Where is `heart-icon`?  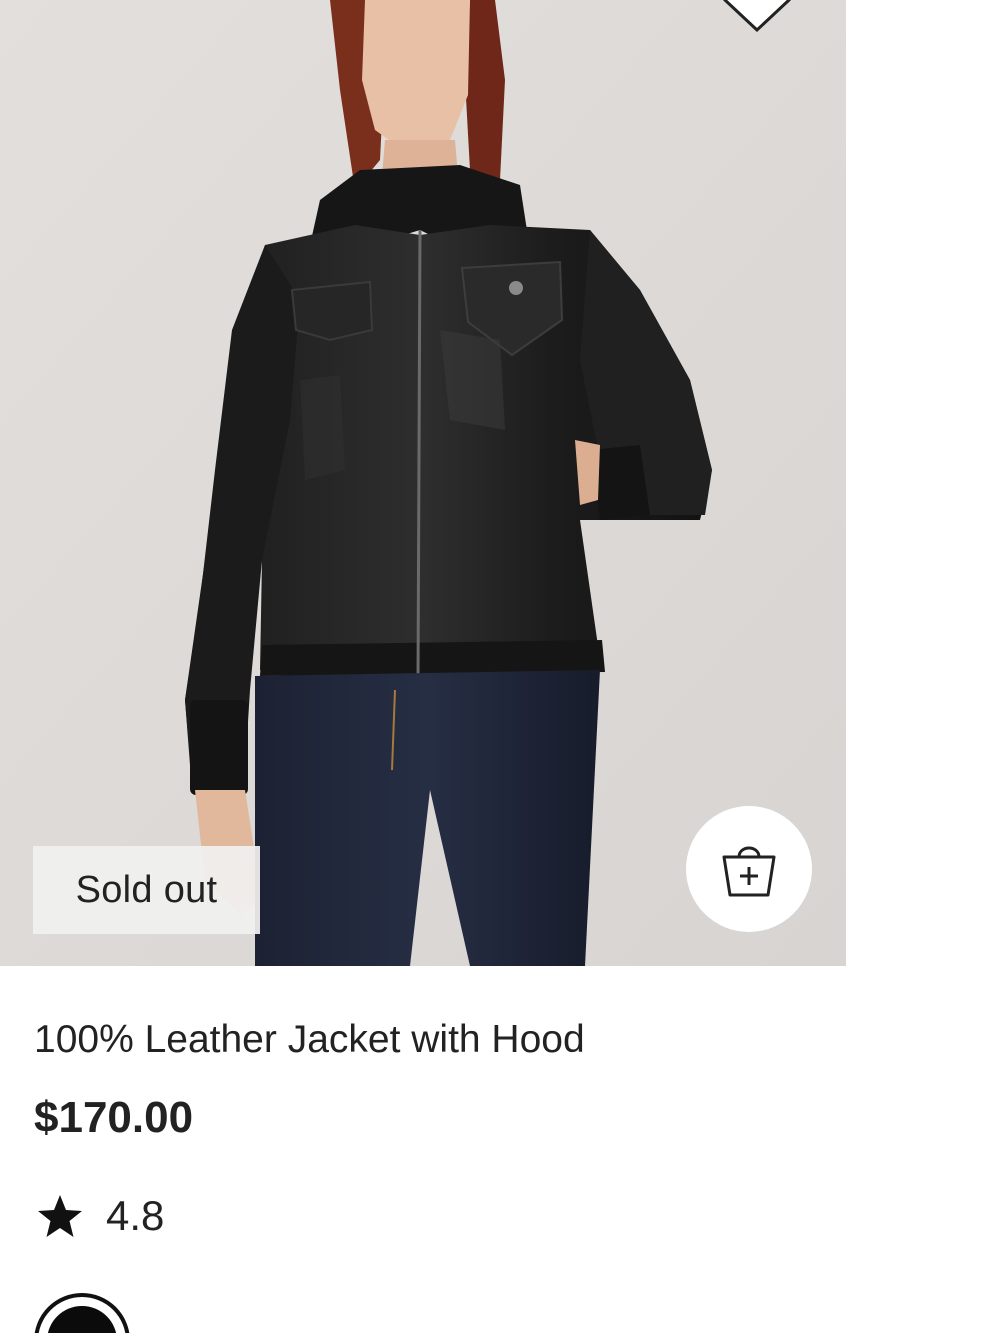 heart-icon is located at coordinates (757, 16).